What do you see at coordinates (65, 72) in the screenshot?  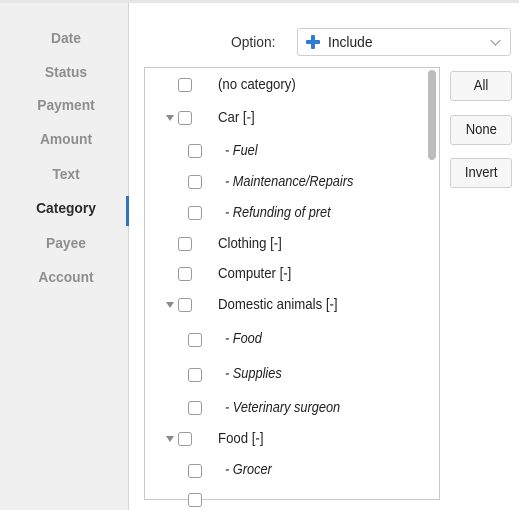 I see `sidebar-item-status: Status` at bounding box center [65, 72].